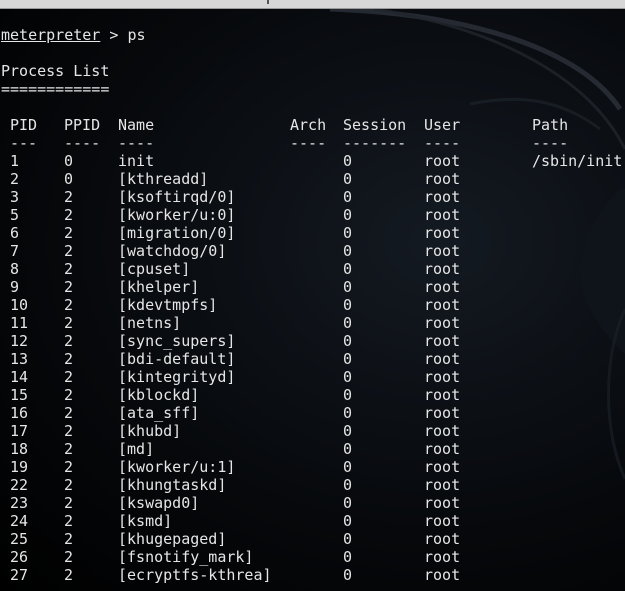 The image size is (625, 591). Describe the element at coordinates (177, 377) in the screenshot. I see `process-name-cell: [kintegrityd]` at that location.